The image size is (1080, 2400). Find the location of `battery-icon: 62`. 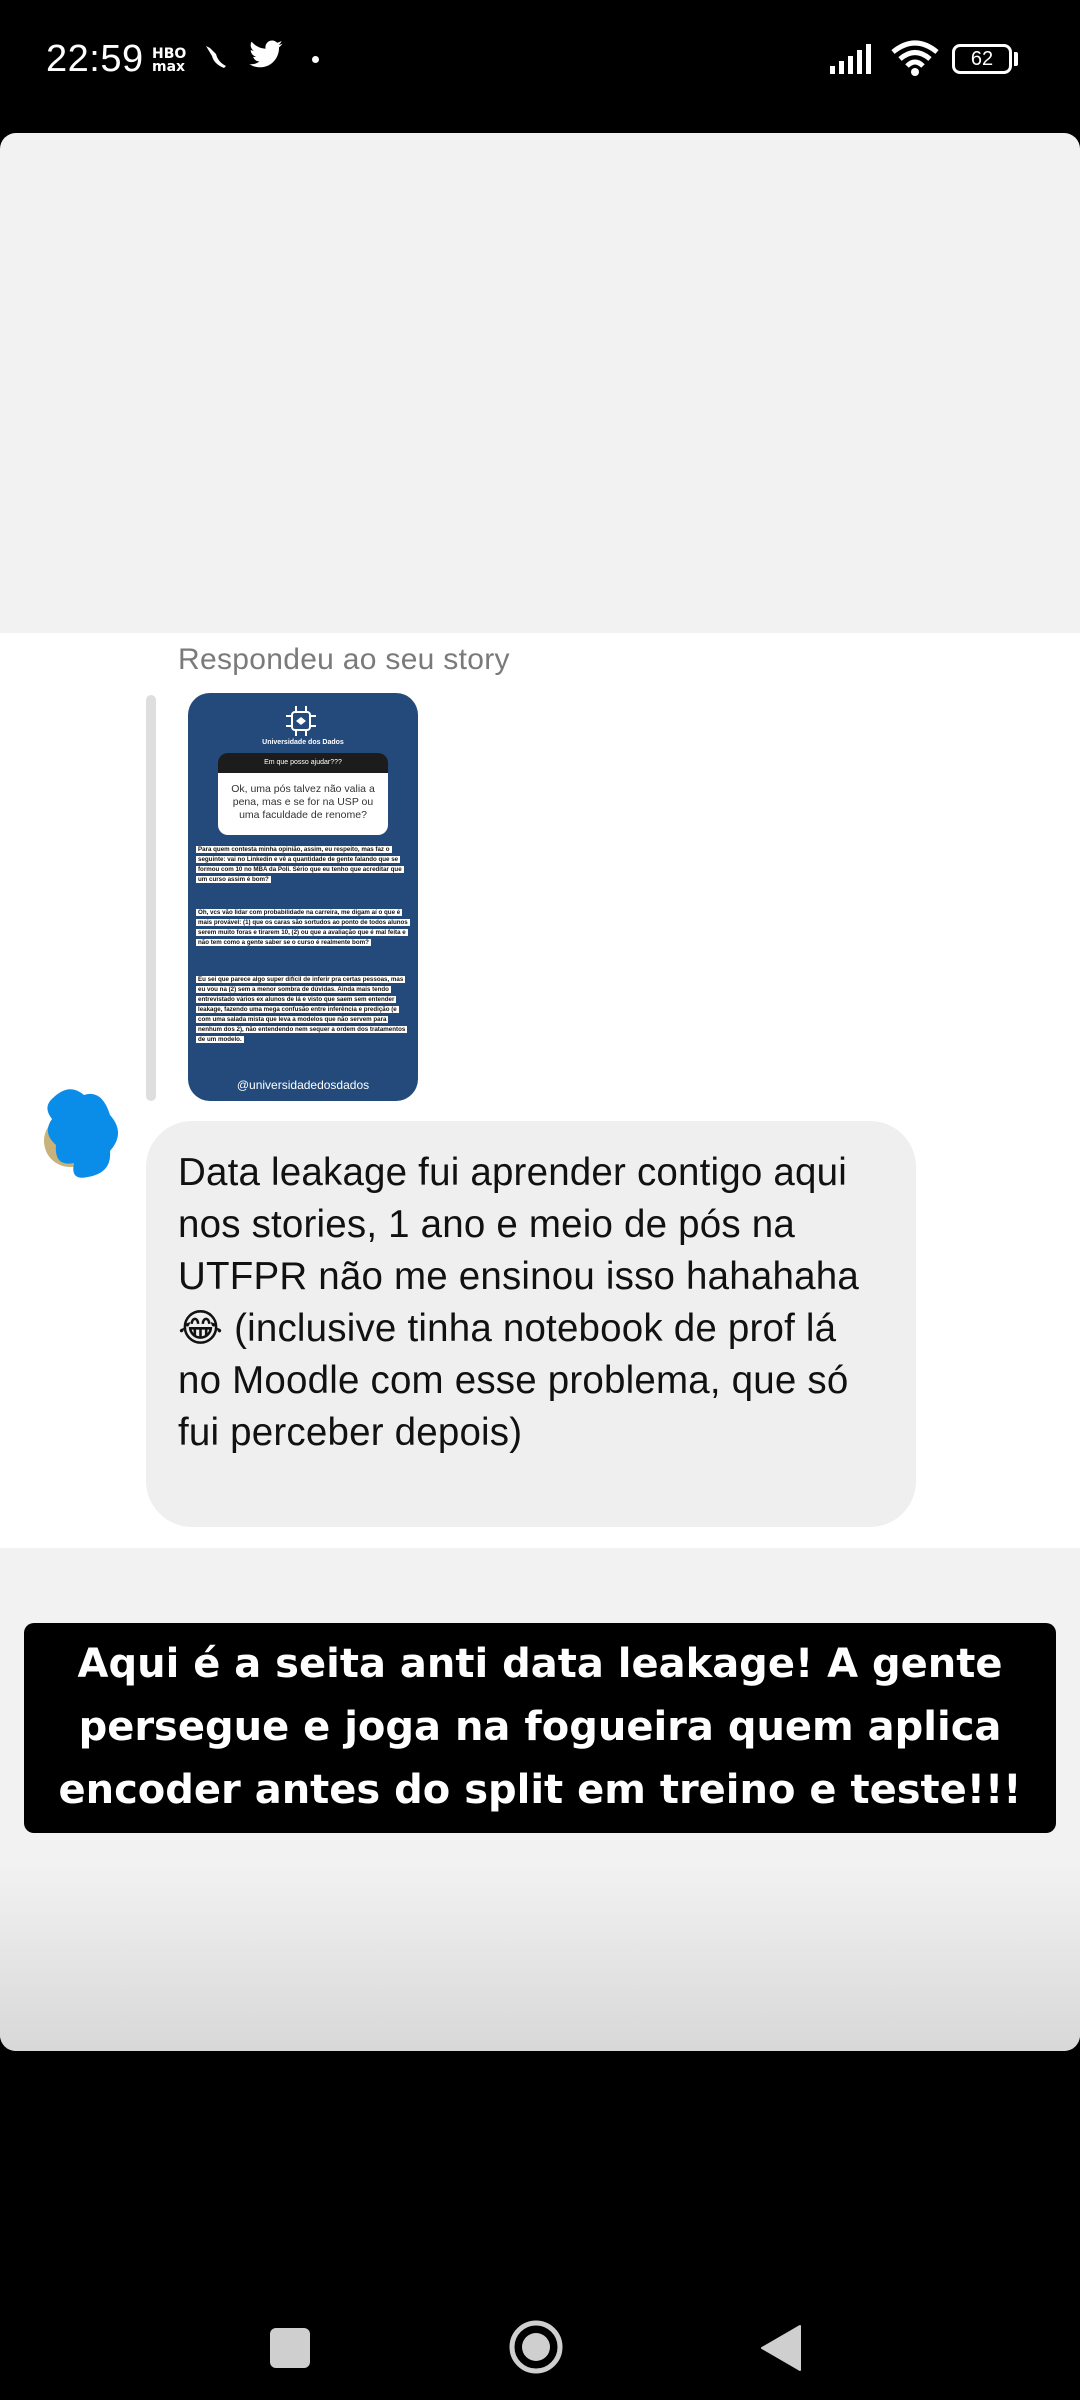

battery-icon: 62 is located at coordinates (982, 59).